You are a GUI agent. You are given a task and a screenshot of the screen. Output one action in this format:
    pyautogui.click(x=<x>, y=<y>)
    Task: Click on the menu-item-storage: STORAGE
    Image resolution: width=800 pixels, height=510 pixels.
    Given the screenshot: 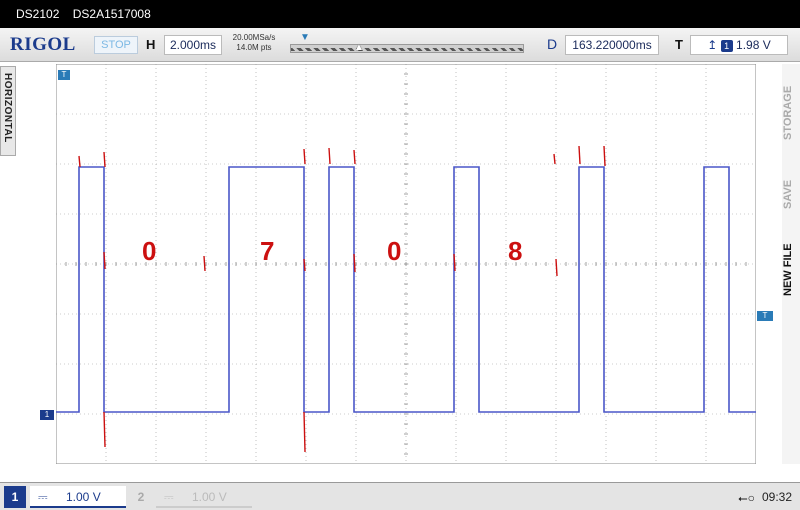 What is the action you would take?
    pyautogui.click(x=791, y=113)
    